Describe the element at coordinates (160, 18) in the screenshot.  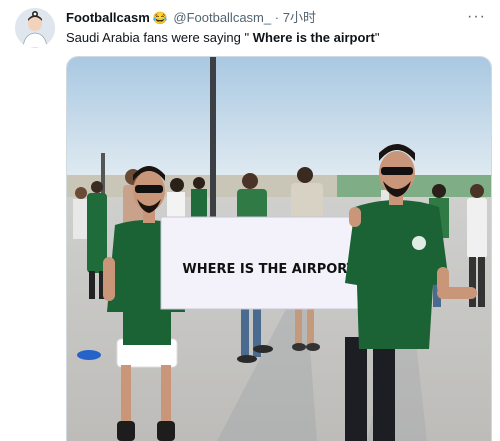
I see `laughing-emoji-icon: 😂` at that location.